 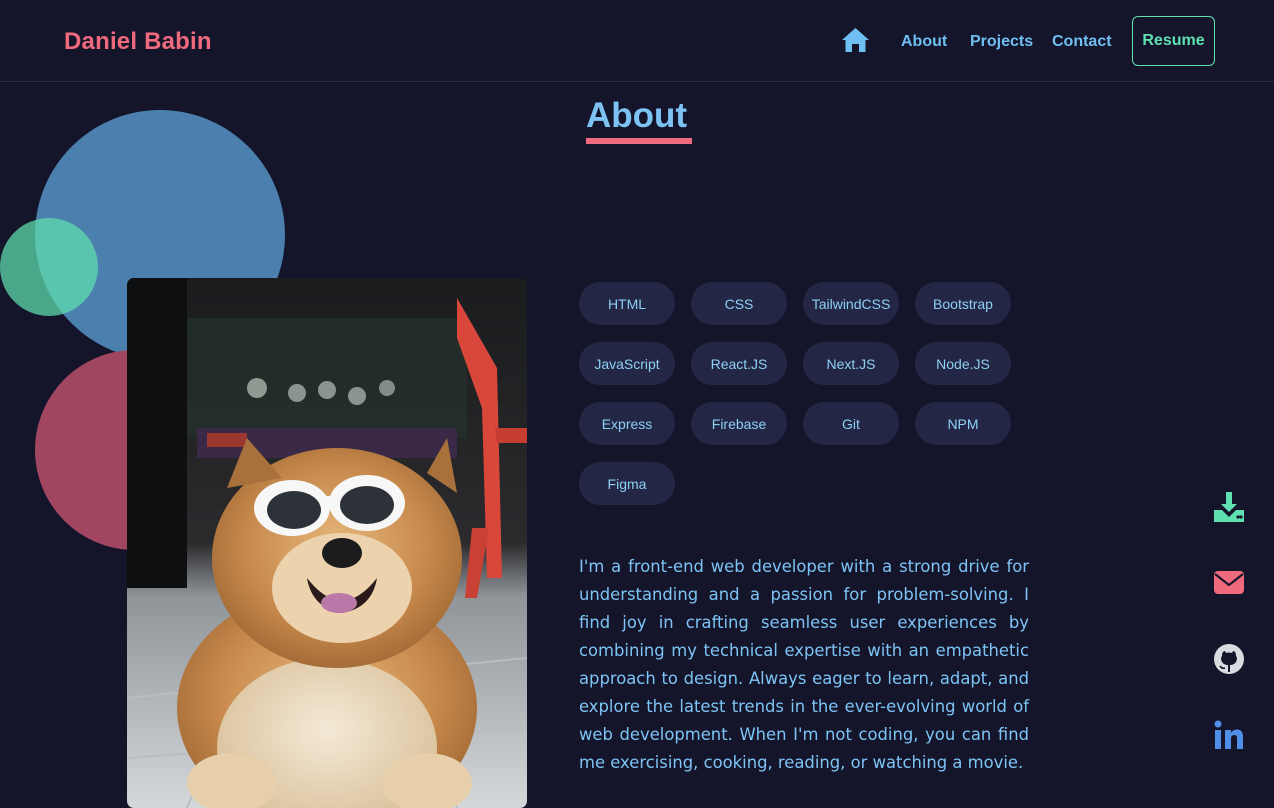 I want to click on nav-contact-link: Contact, so click(x=1082, y=42).